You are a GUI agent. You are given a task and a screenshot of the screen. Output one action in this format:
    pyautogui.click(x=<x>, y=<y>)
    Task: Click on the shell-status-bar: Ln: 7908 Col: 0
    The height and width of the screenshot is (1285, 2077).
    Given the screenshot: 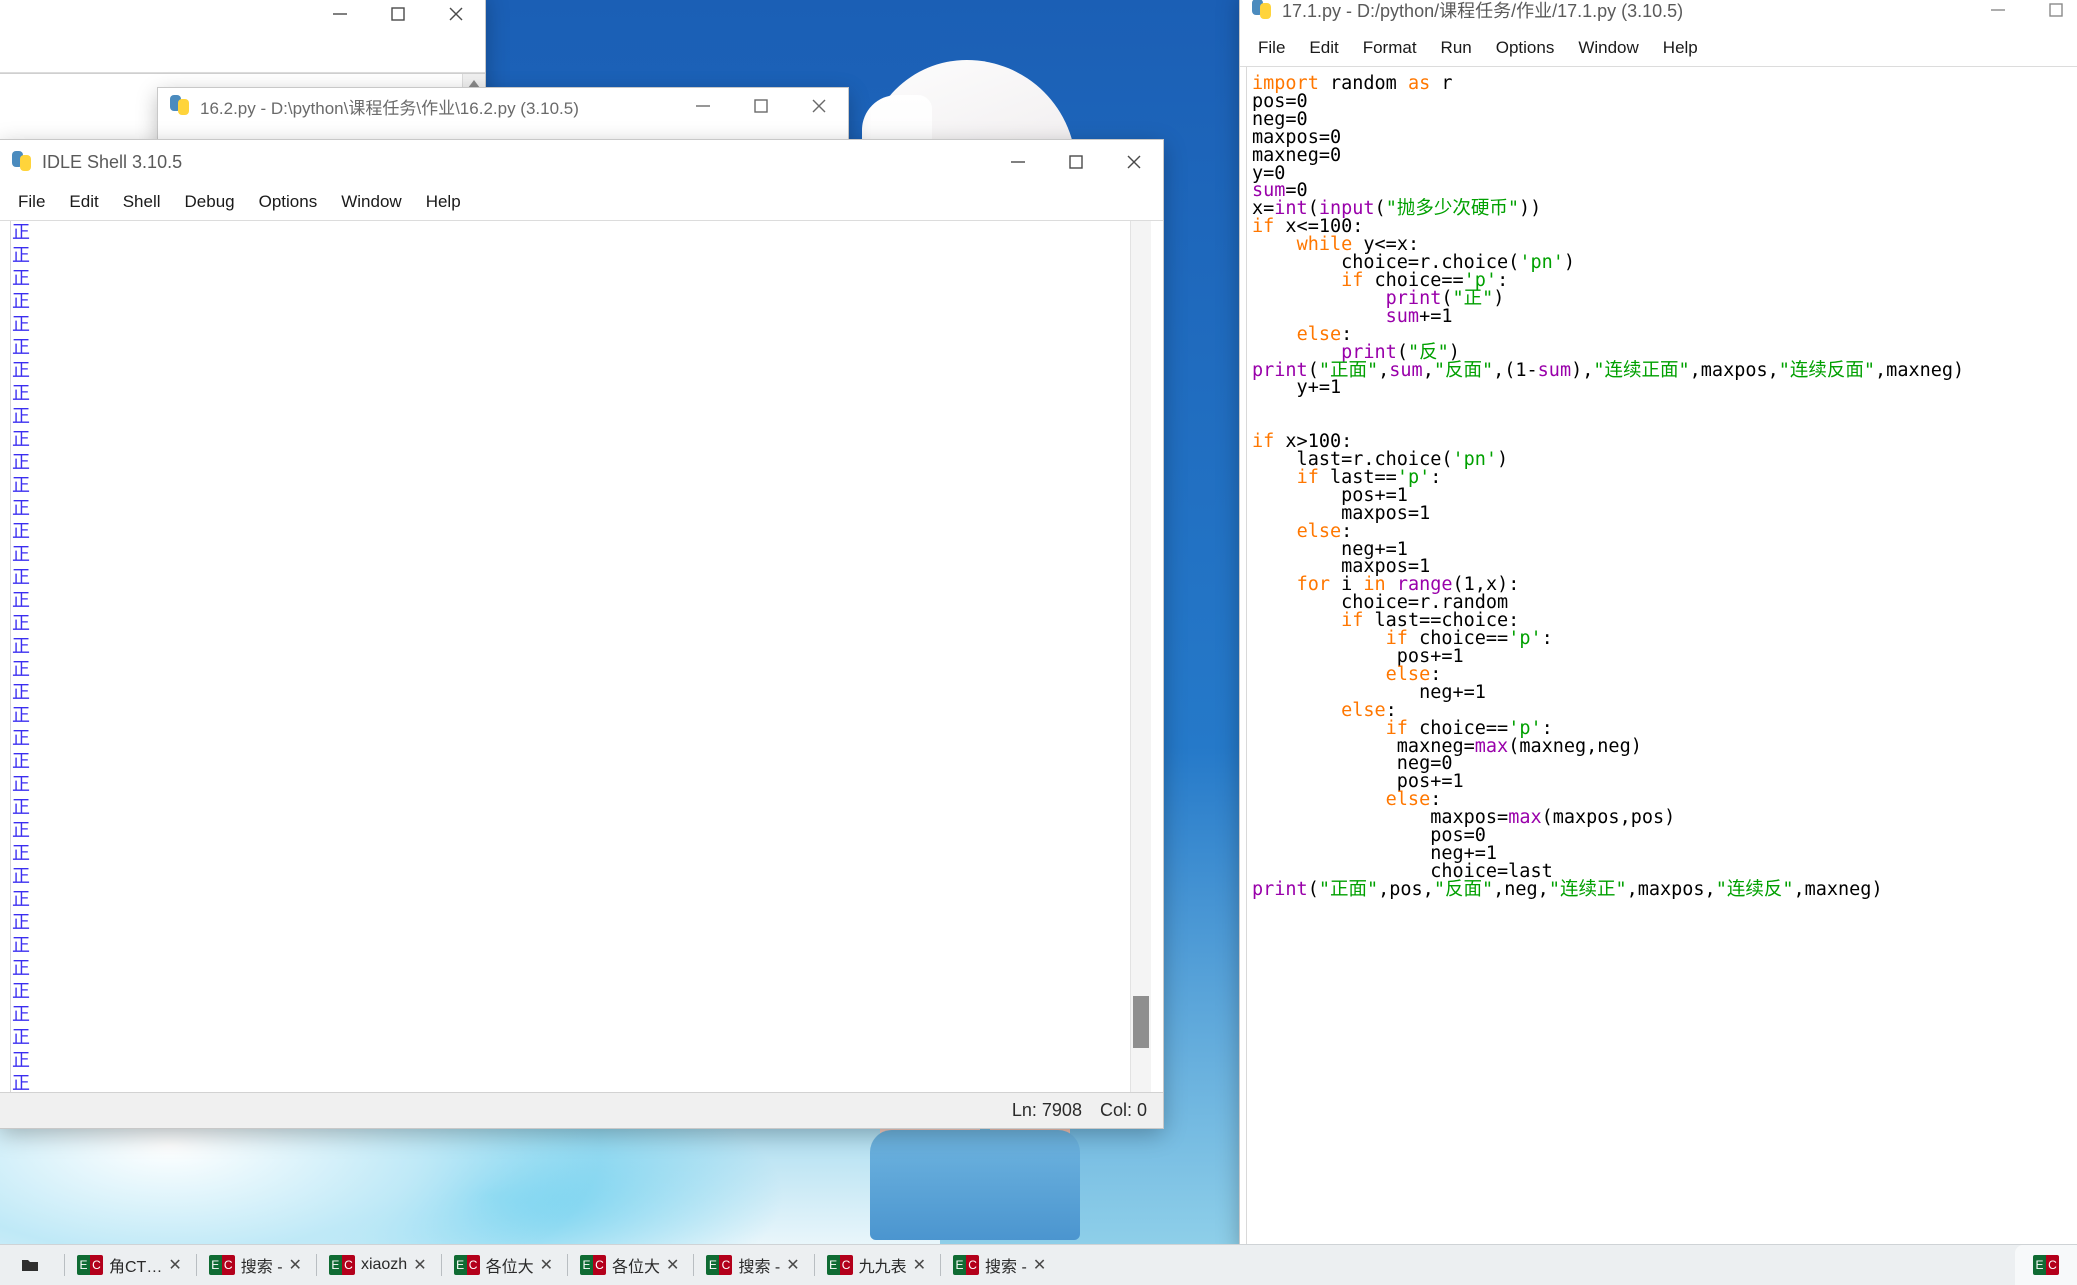 What is the action you would take?
    pyautogui.click(x=581, y=1110)
    